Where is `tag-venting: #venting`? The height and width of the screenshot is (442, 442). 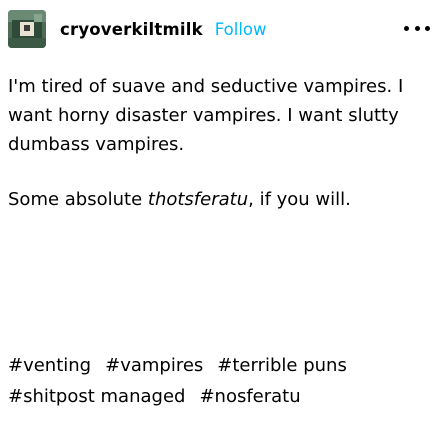 tag-venting: #venting is located at coordinates (49, 365).